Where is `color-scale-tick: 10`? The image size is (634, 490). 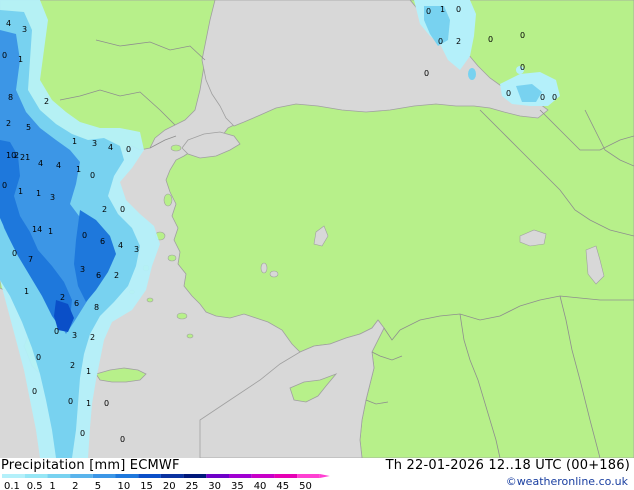
color-scale-tick: 10 is located at coordinates (124, 485).